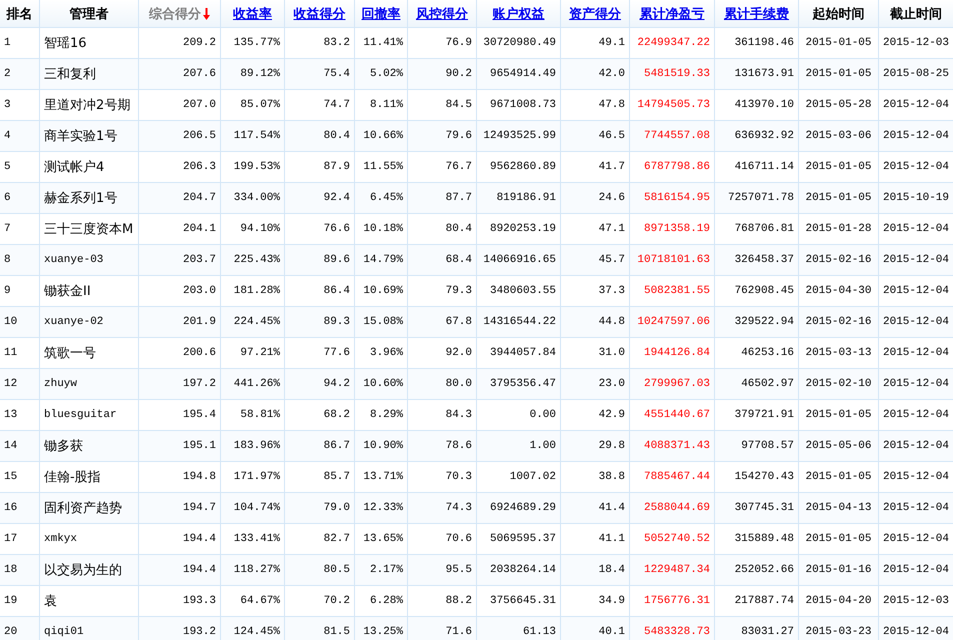  Describe the element at coordinates (81, 136) in the screenshot. I see `manager-name: 商羊实验1号` at that location.